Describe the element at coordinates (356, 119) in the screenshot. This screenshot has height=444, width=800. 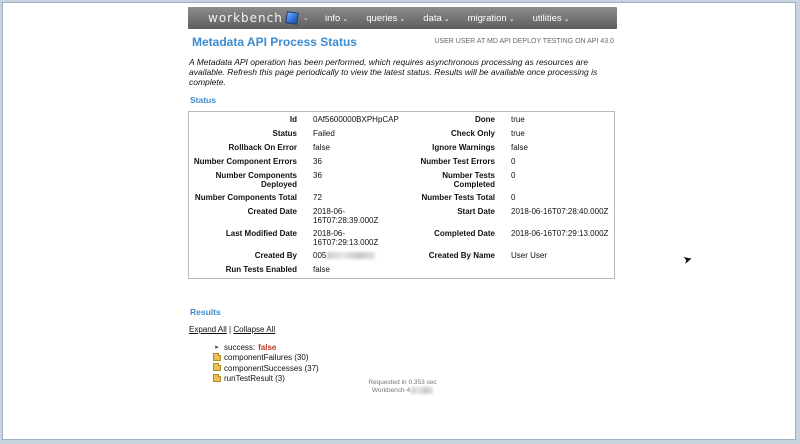
I see `status-value: 0Af5600000BXPHpCAP` at that location.